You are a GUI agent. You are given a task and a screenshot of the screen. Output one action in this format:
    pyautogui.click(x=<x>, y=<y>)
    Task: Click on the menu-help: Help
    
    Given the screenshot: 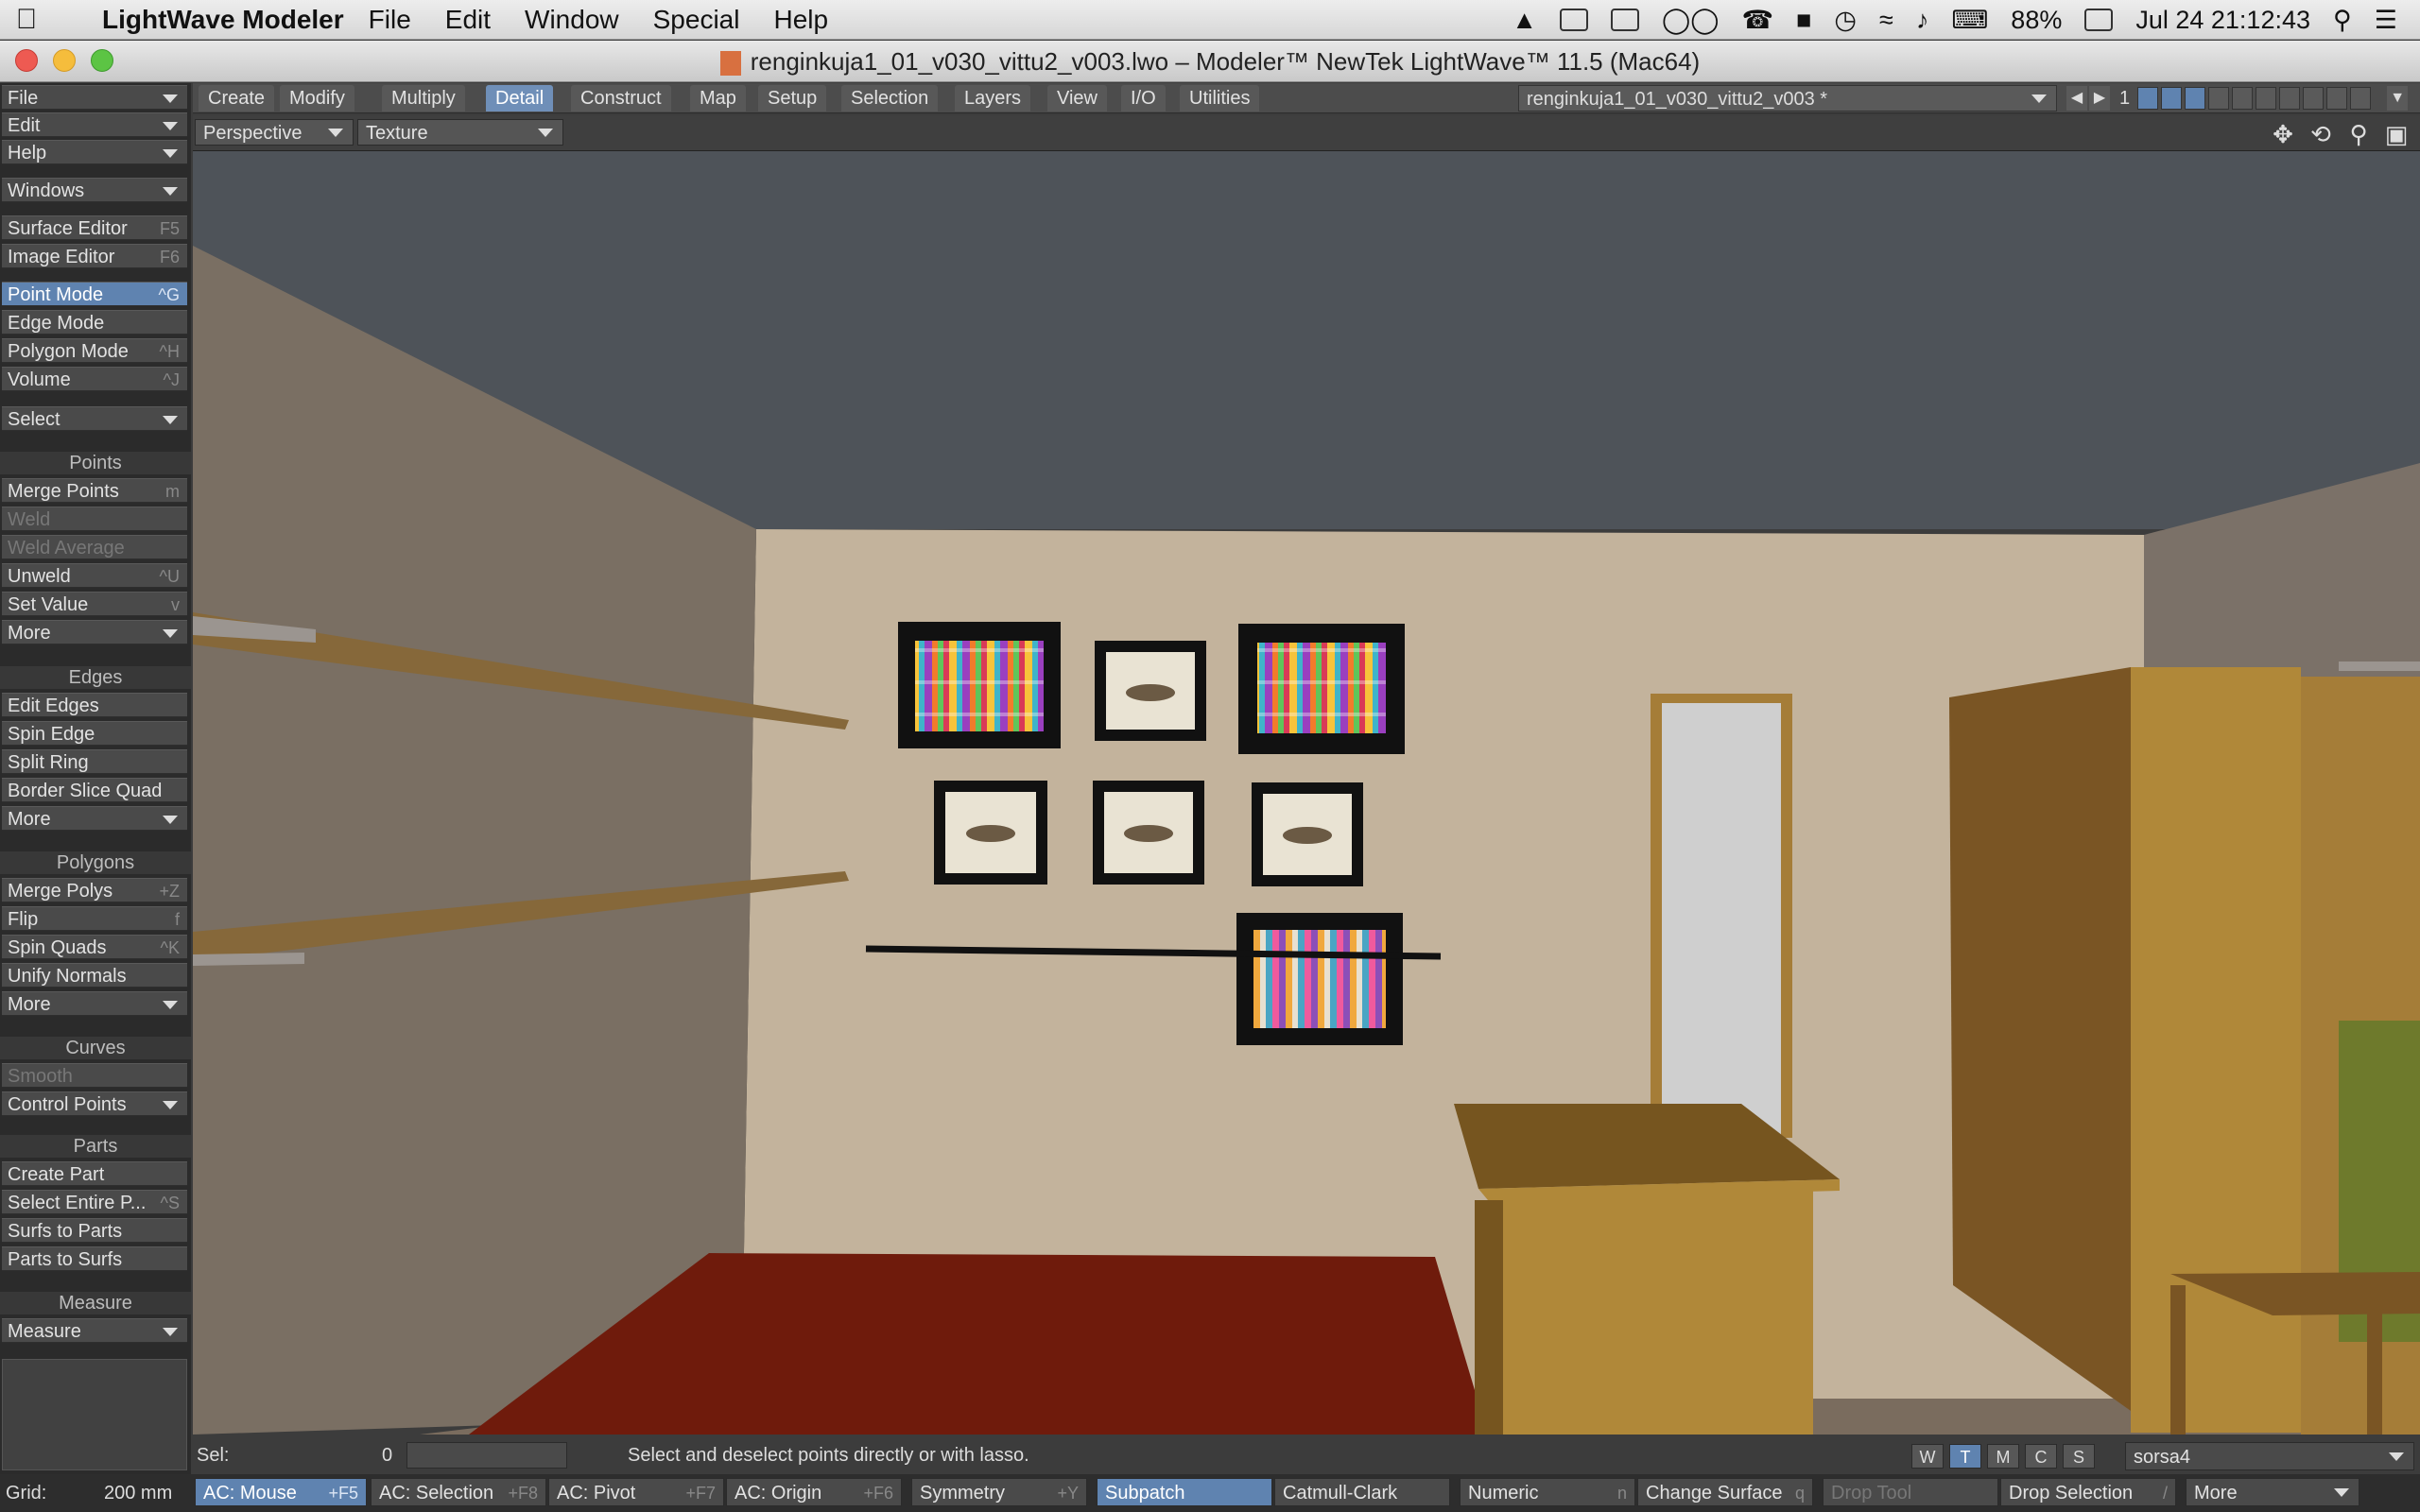 What is the action you would take?
    pyautogui.click(x=800, y=20)
    